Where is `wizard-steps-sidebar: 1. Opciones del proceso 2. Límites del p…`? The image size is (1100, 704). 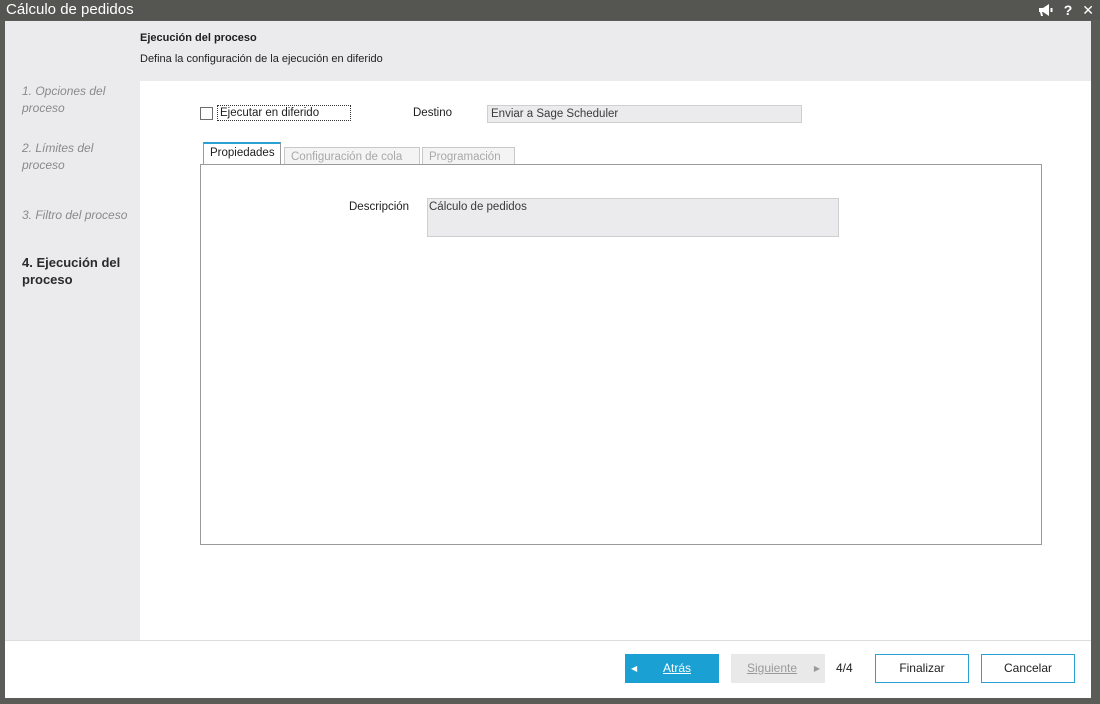
wizard-steps-sidebar: 1. Opciones del proceso 2. Límites del p… is located at coordinates (72, 330).